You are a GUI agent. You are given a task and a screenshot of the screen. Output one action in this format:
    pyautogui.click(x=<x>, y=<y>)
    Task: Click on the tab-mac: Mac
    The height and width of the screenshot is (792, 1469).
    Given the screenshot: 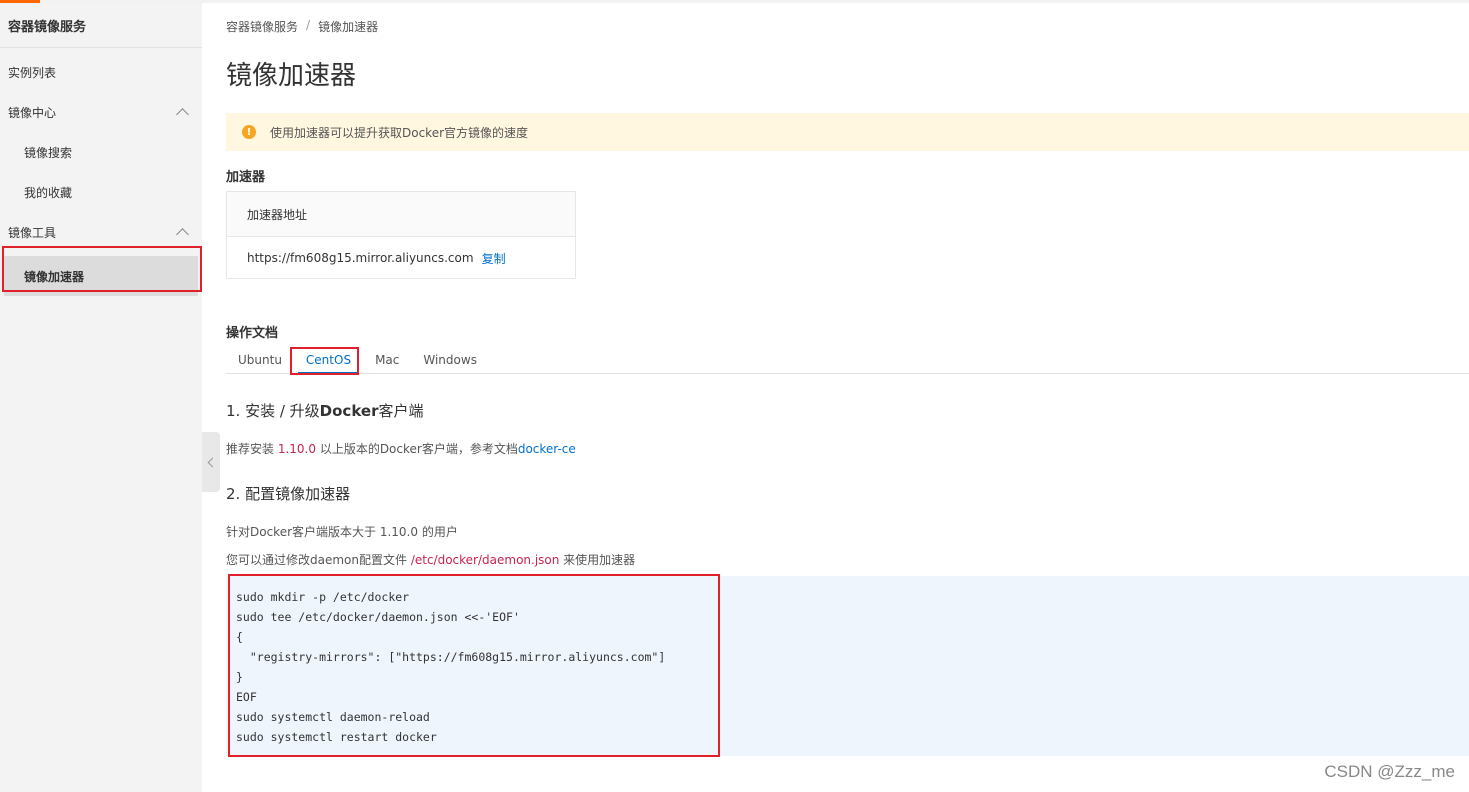 What is the action you would take?
    pyautogui.click(x=387, y=360)
    